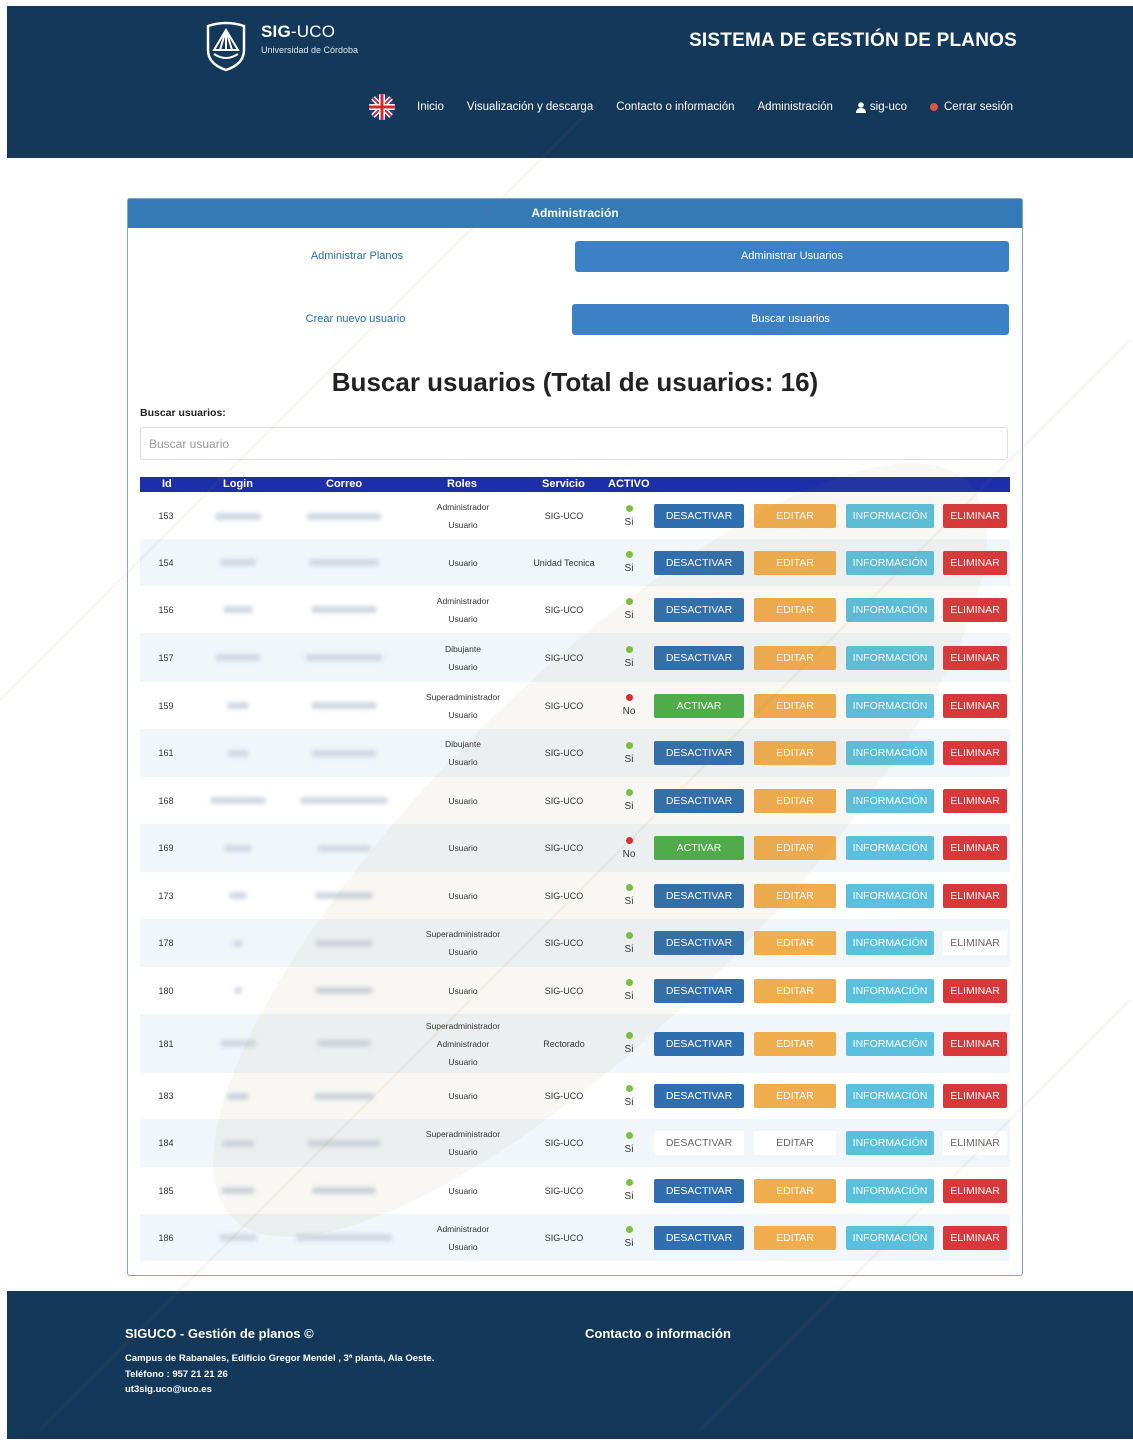 The height and width of the screenshot is (1444, 1133). What do you see at coordinates (463, 1043) in the screenshot?
I see `role-label: Administrador` at bounding box center [463, 1043].